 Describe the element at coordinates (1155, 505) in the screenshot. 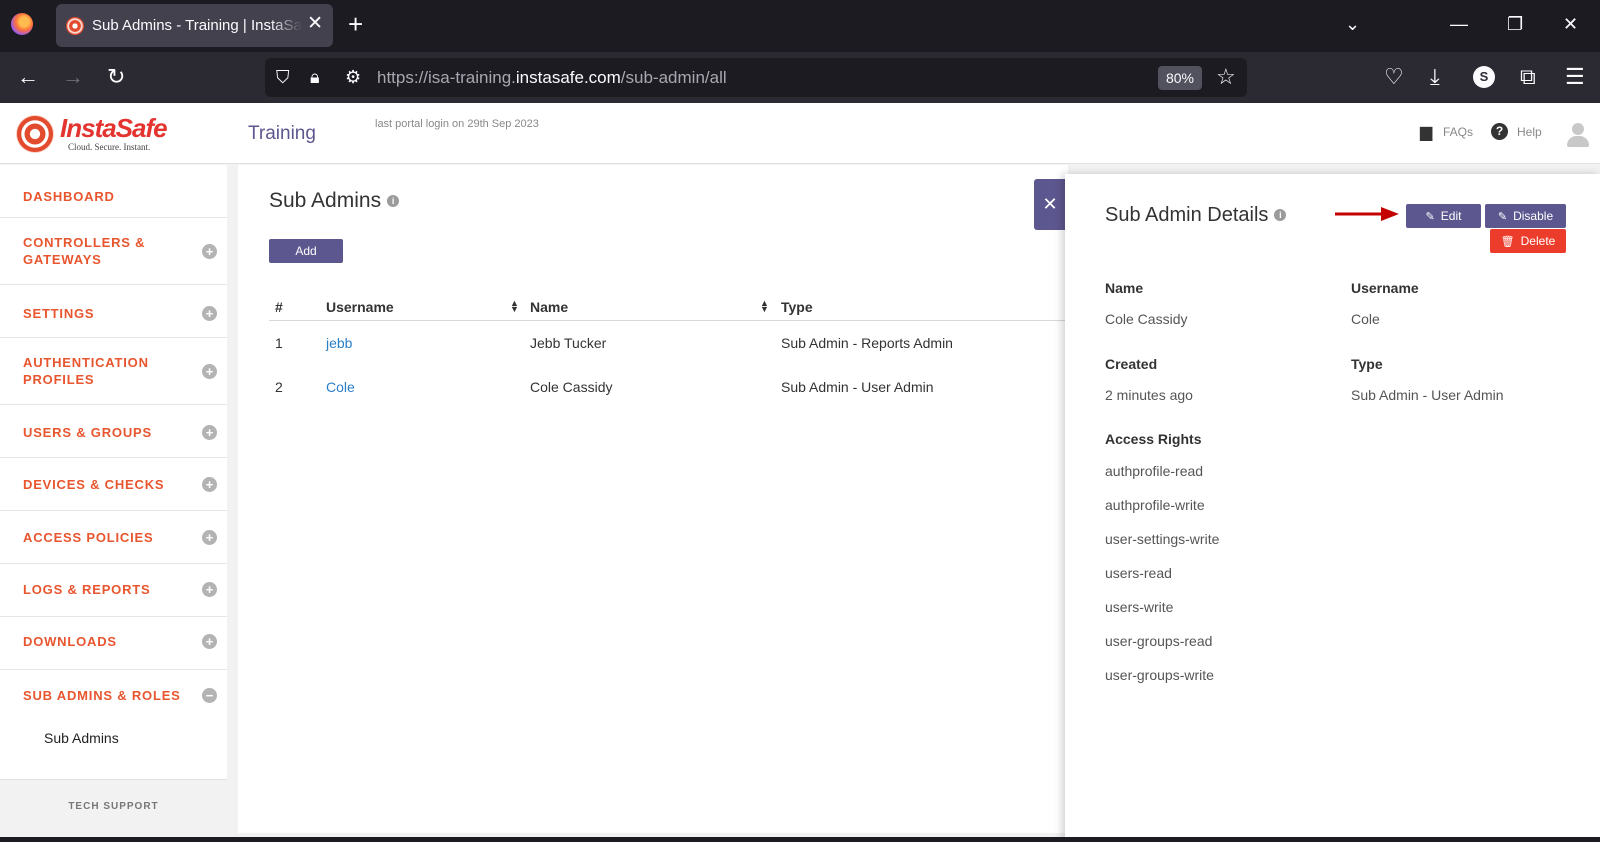

I see `access-right-item: authprofile-write` at that location.